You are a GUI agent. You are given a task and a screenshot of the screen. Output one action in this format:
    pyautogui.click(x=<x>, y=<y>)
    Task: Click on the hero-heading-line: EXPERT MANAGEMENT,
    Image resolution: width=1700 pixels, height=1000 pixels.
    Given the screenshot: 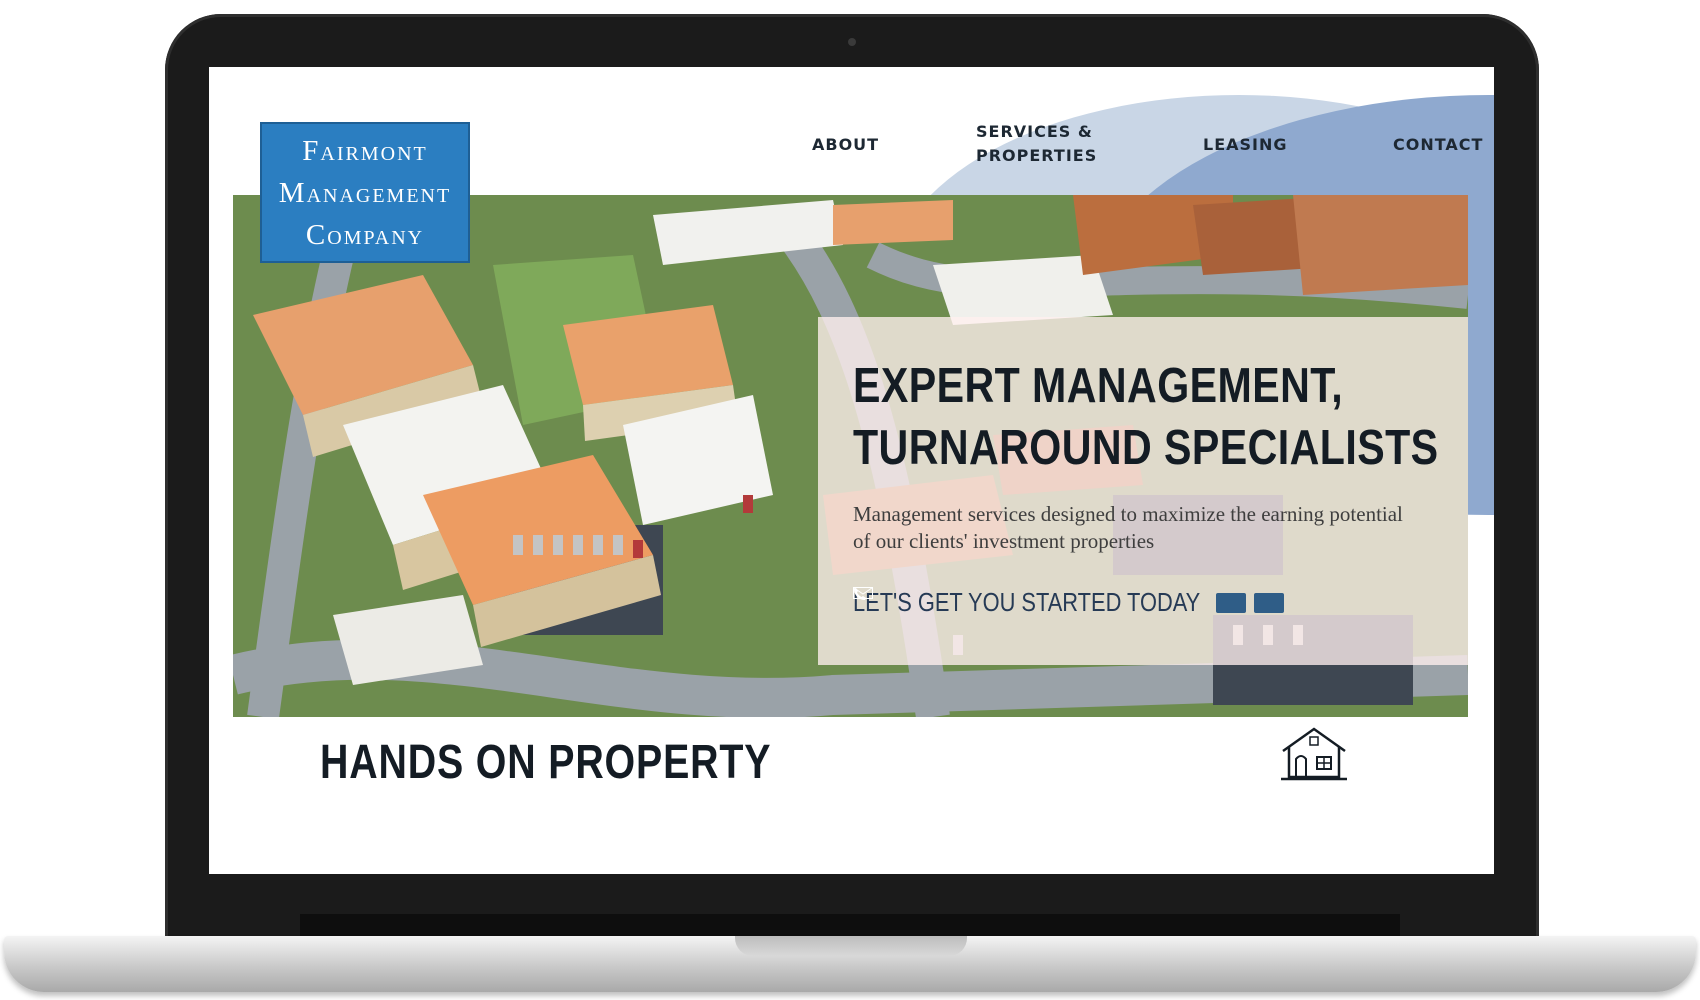 What is the action you would take?
    pyautogui.click(x=1098, y=386)
    